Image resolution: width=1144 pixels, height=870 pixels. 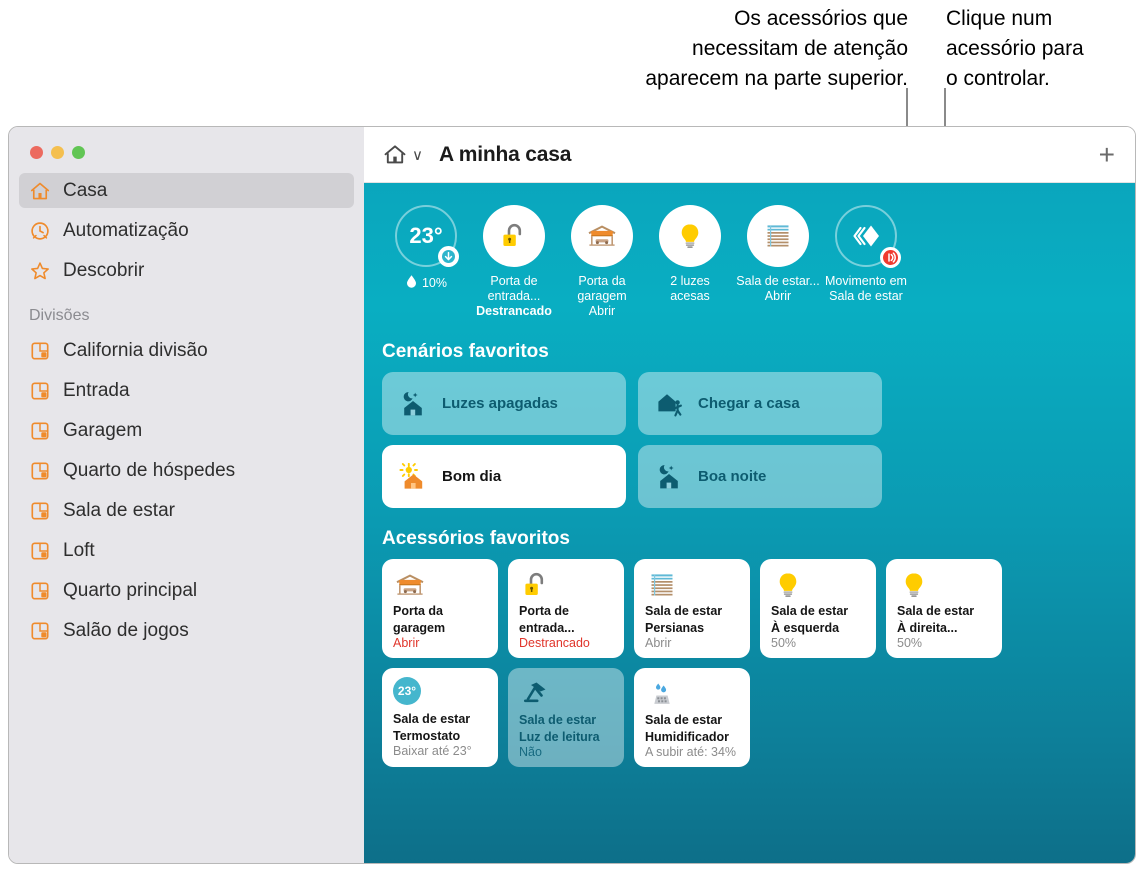 What do you see at coordinates (505, 154) in the screenshot?
I see `page-title: A minha casa` at bounding box center [505, 154].